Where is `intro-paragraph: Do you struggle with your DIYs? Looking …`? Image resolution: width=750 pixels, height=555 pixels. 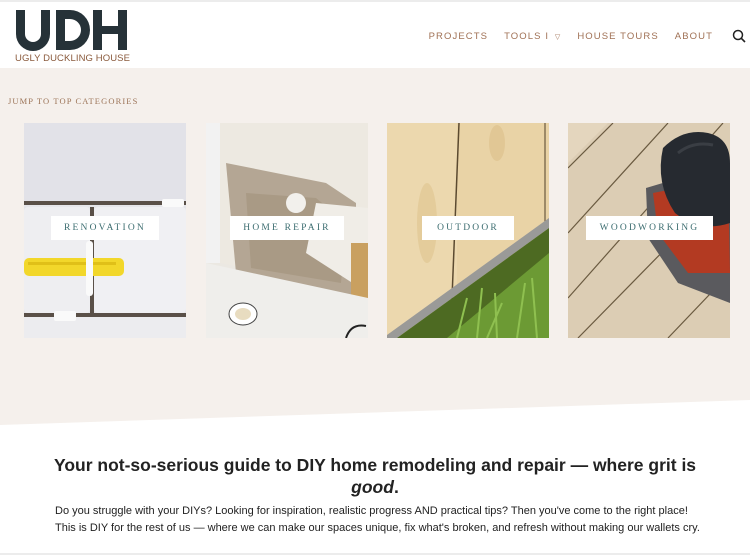
intro-paragraph: Do you struggle with your DIYs? Looking … is located at coordinates (377, 519).